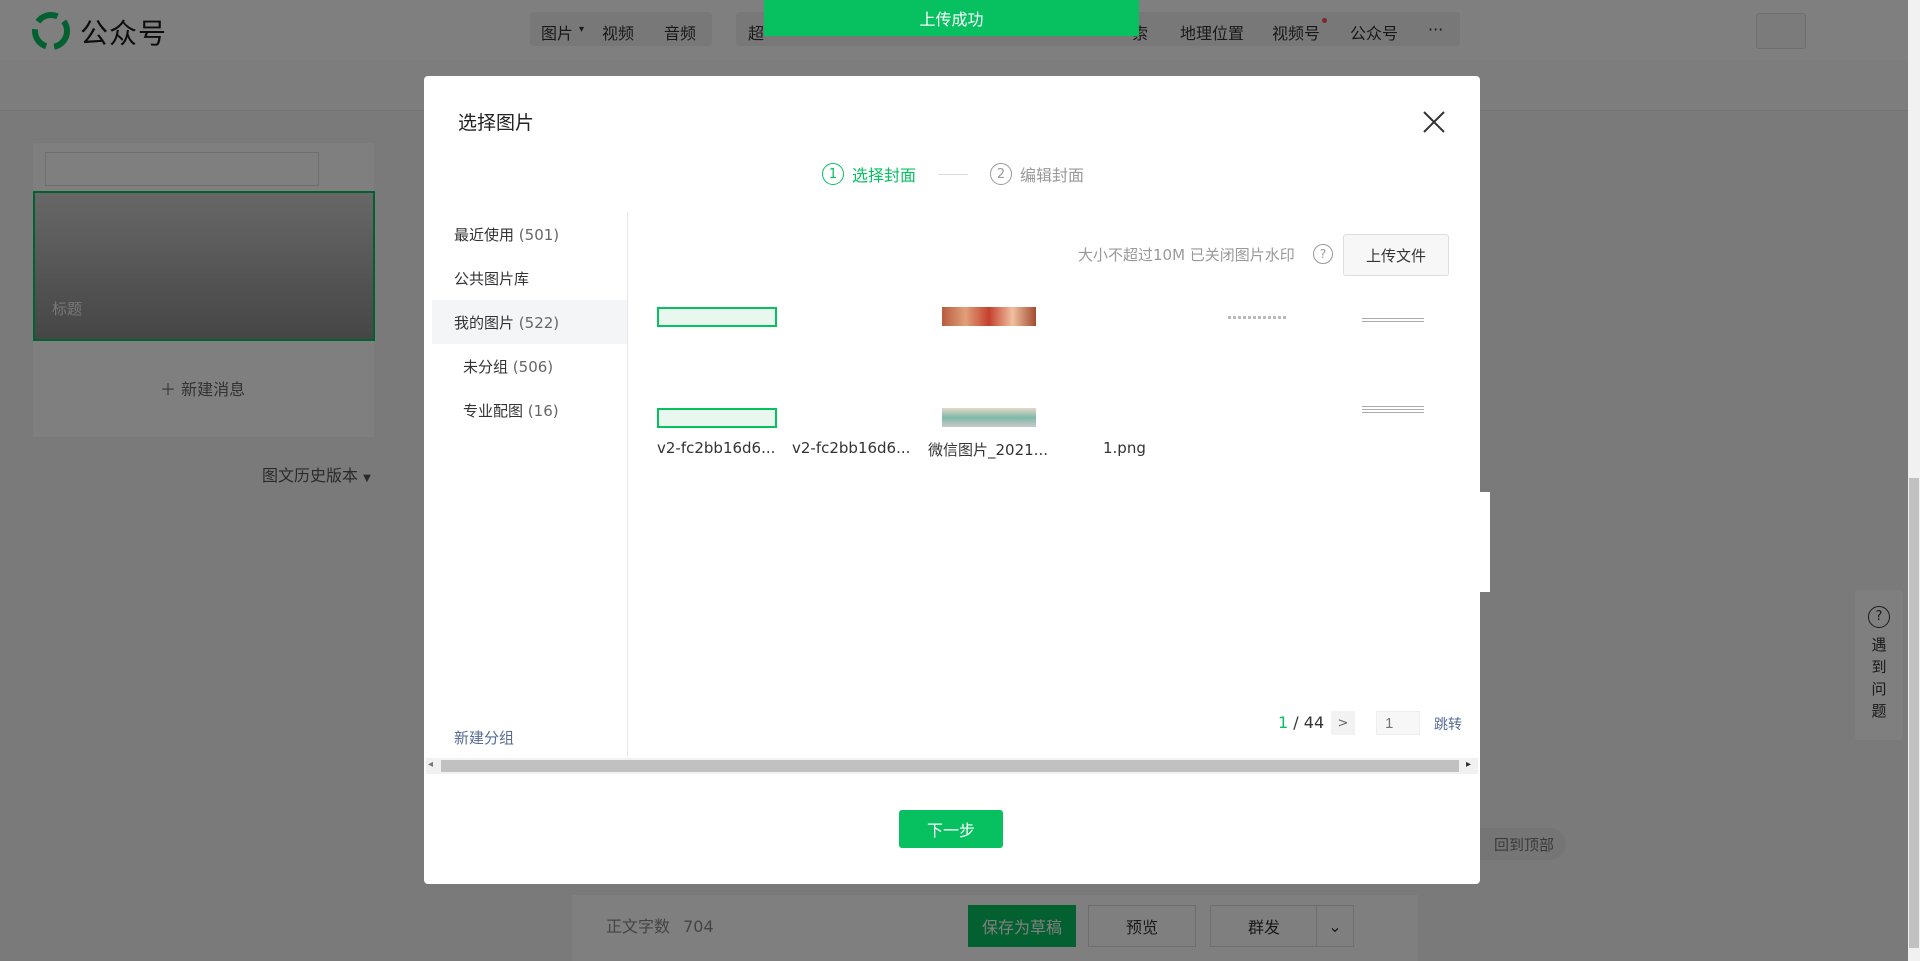  I want to click on stepper: 1 选择封面 2 编辑封面, so click(953, 174).